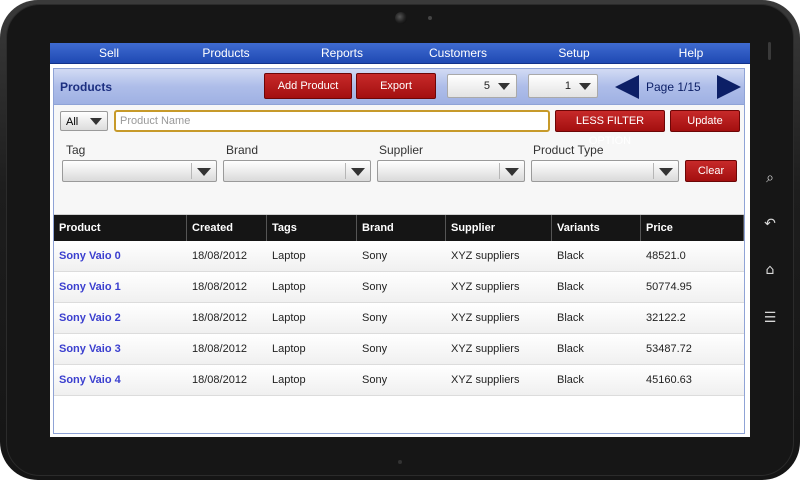  I want to click on product-type-select, so click(605, 171).